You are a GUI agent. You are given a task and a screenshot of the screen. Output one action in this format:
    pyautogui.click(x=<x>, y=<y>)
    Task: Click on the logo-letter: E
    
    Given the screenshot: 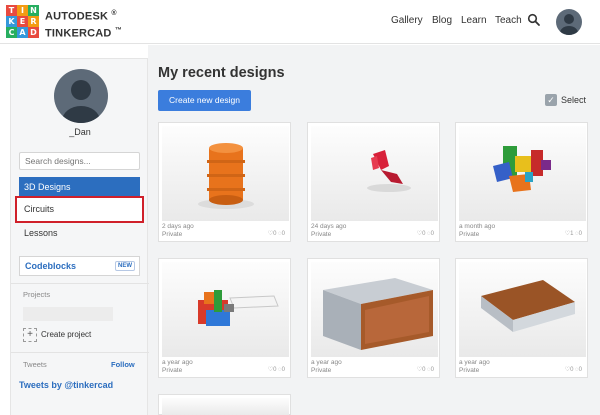 What is the action you would take?
    pyautogui.click(x=22, y=21)
    